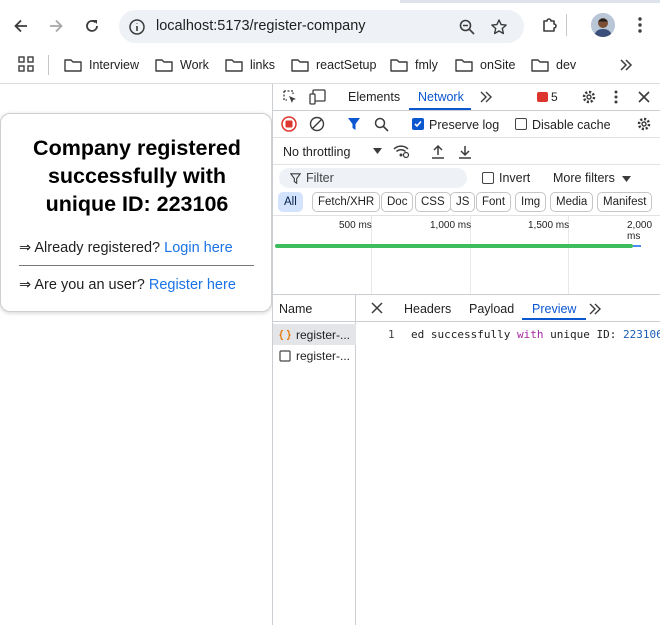  I want to click on filter-chip-media: Media, so click(572, 202).